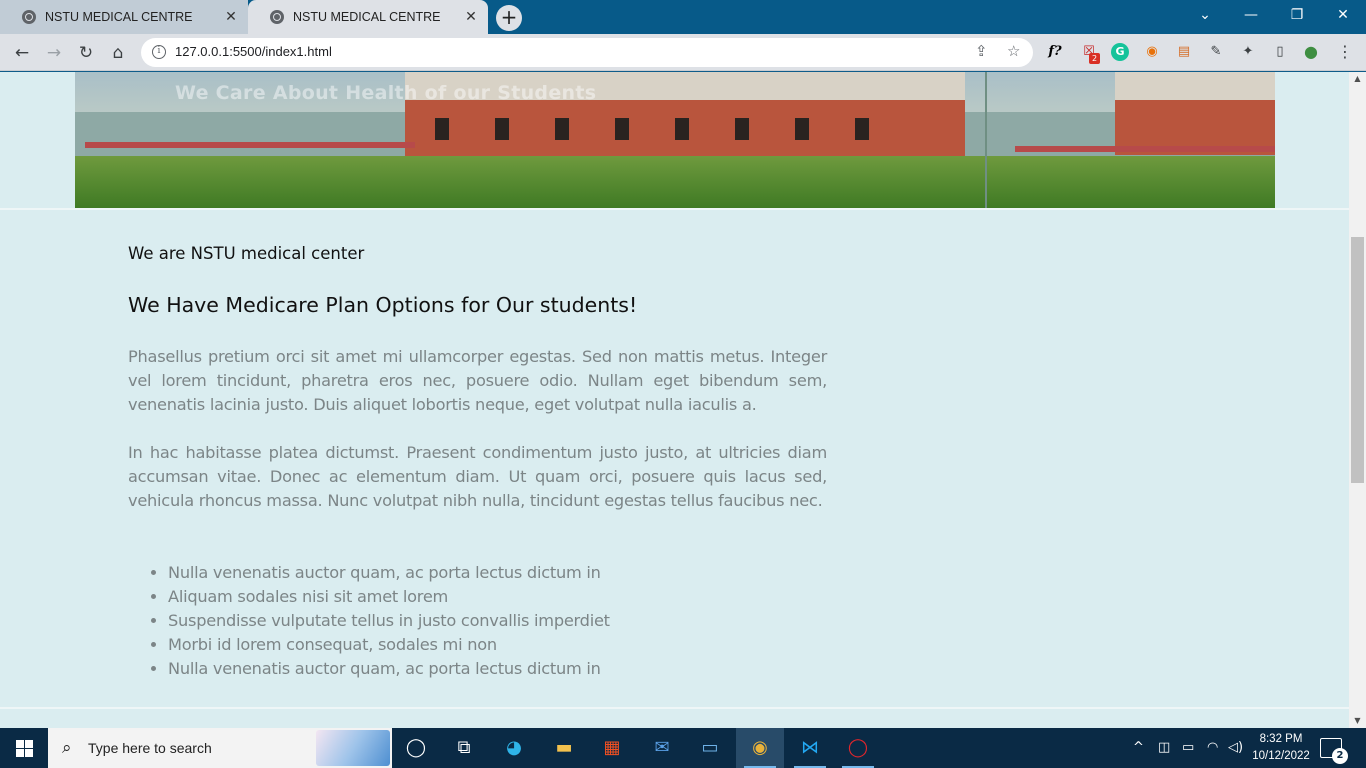 Image resolution: width=1366 pixels, height=768 pixels. Describe the element at coordinates (564, 748) in the screenshot. I see `file-explorer-icon: ▬` at that location.